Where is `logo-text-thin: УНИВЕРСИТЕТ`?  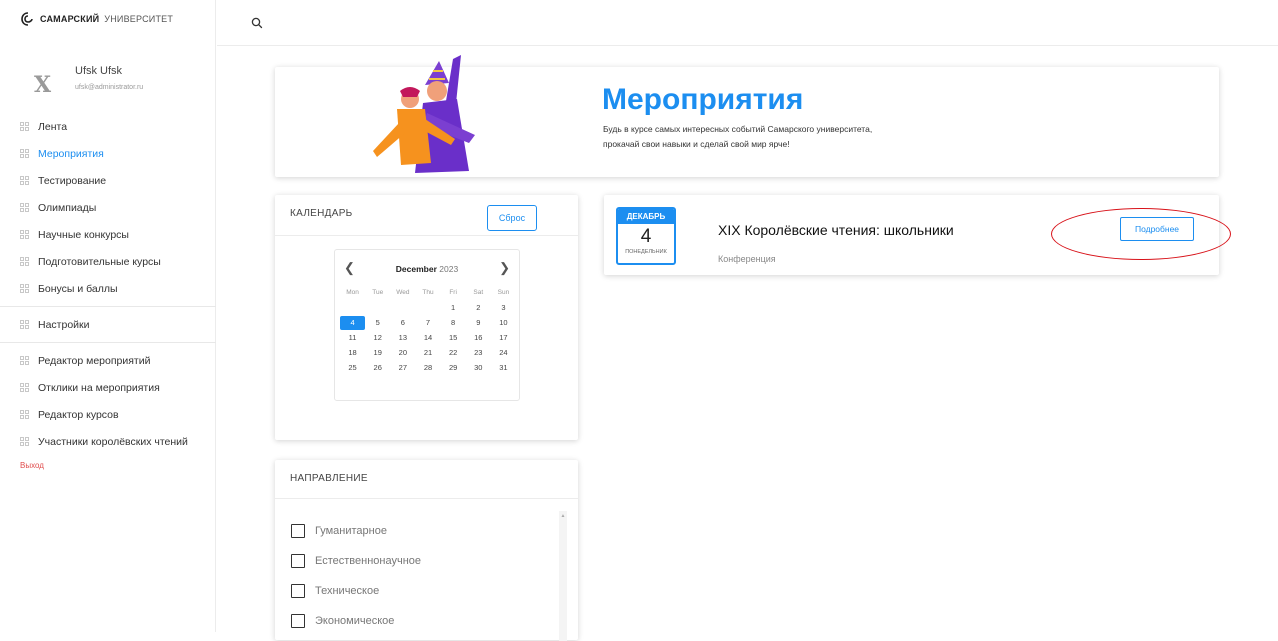
logo-text-thin: УНИВЕРСИТЕТ is located at coordinates (139, 19).